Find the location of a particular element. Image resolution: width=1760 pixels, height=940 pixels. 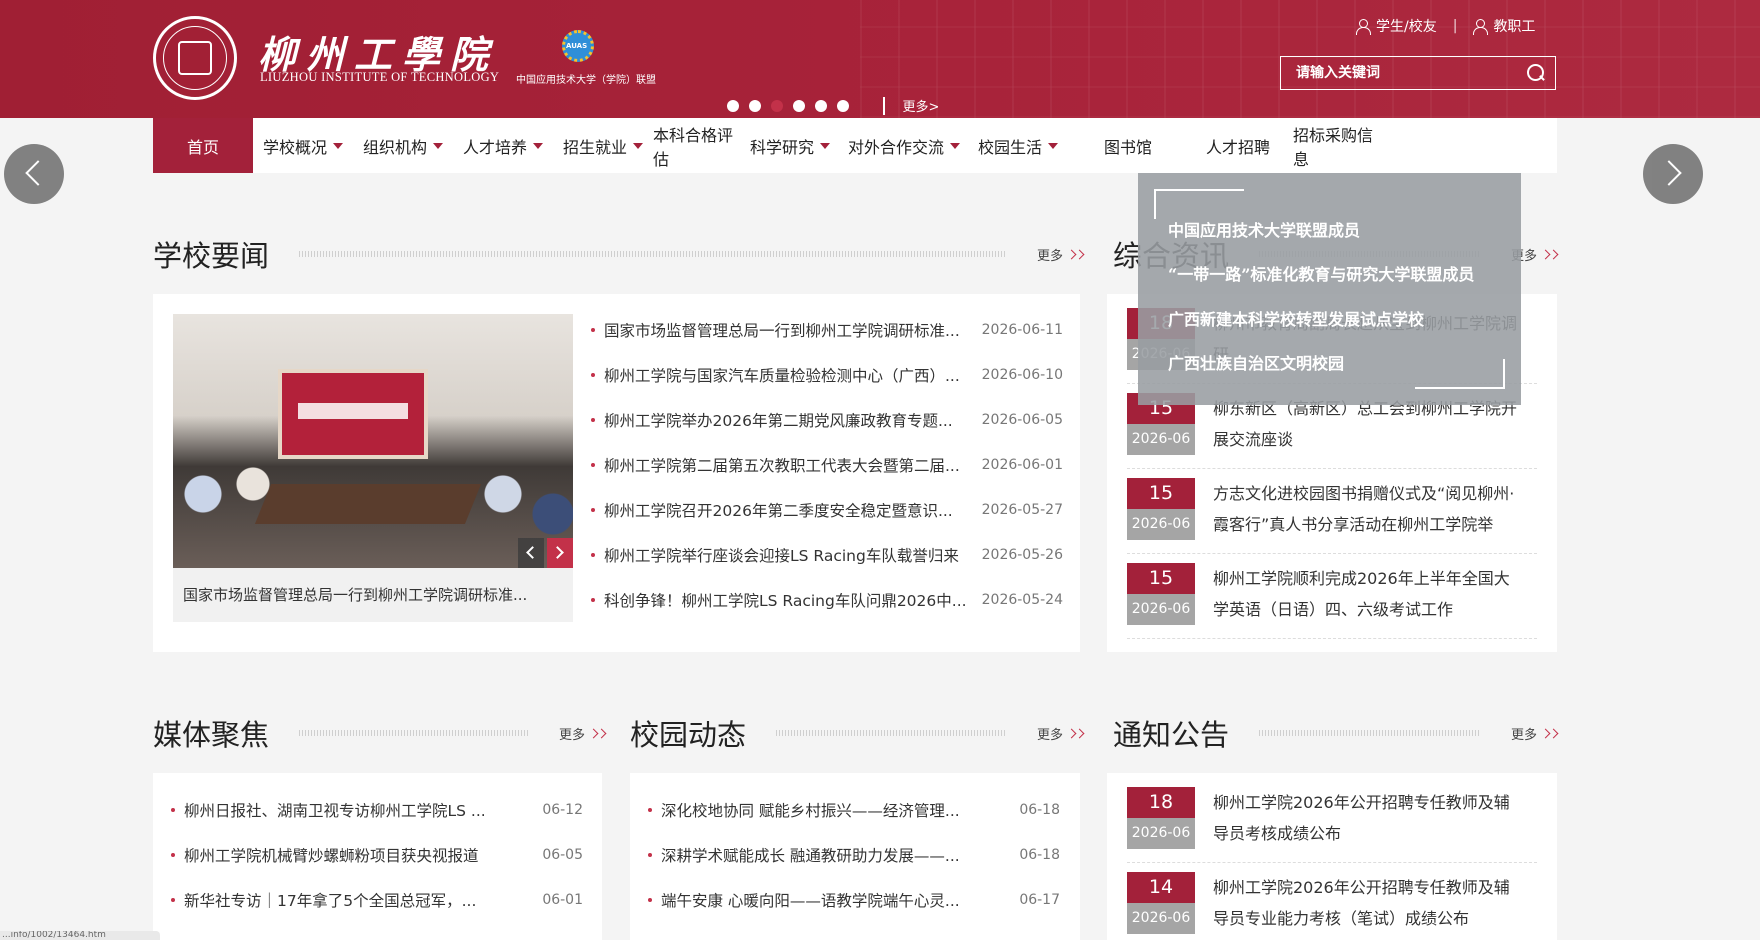

nav-item: 校园生活 is located at coordinates (1018, 145).